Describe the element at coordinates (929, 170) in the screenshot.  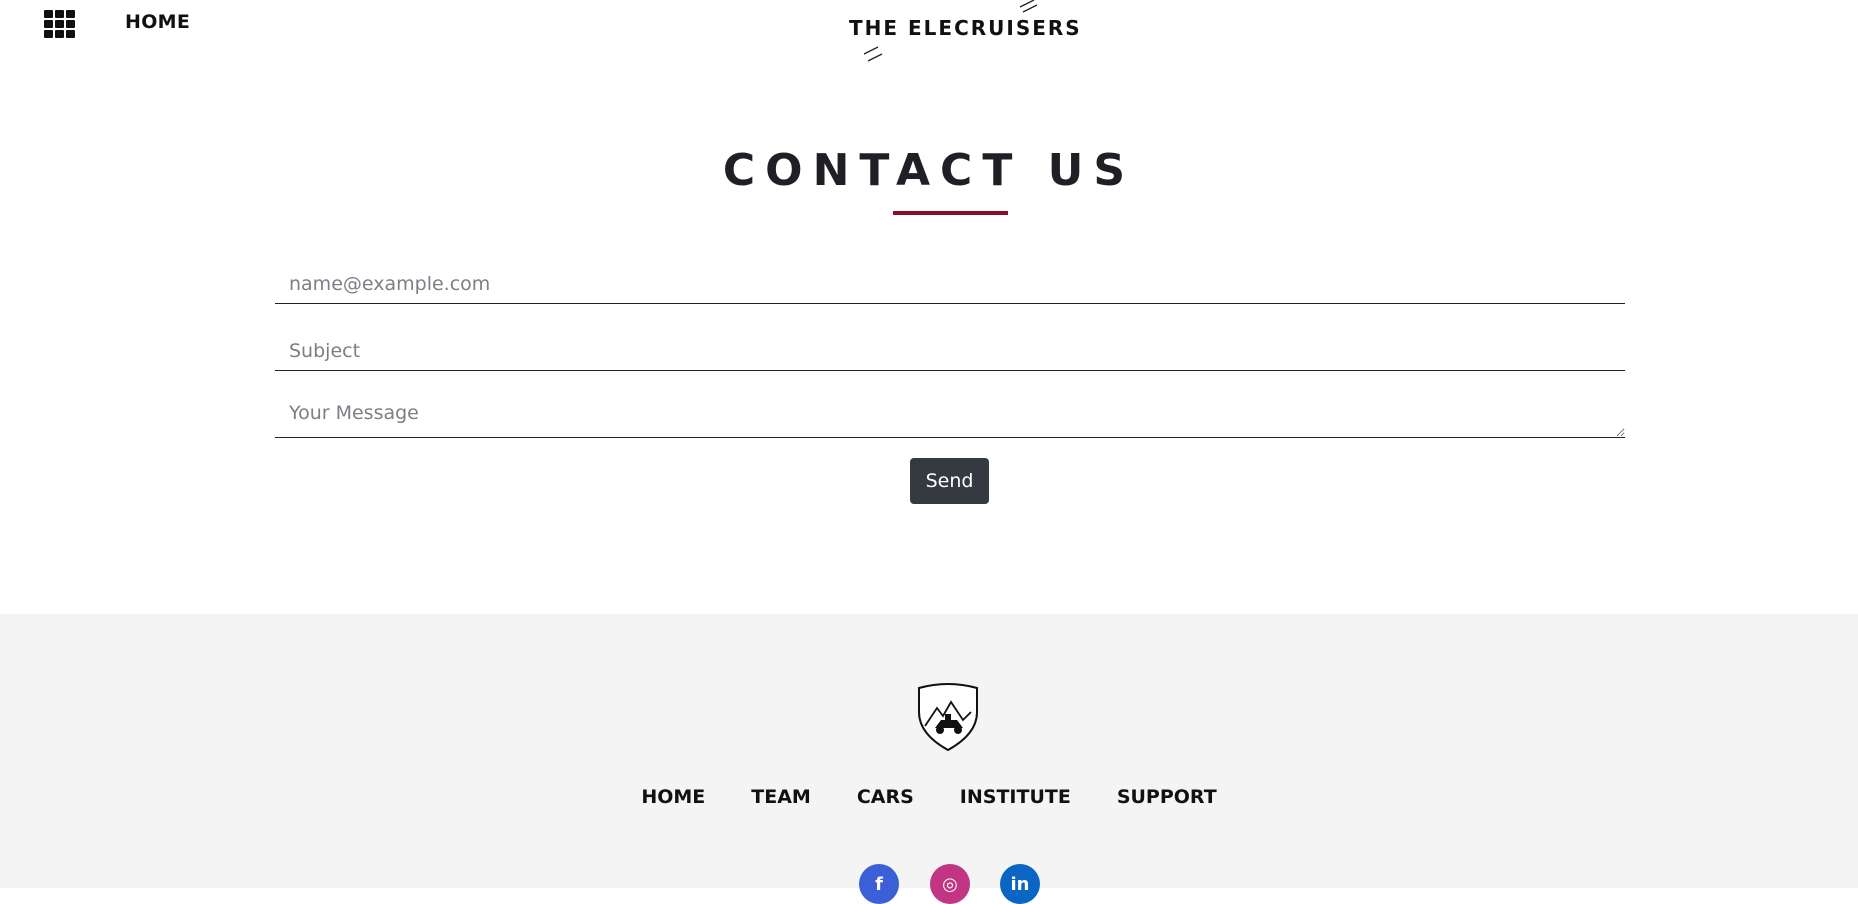
I see `contact-title: CONTACT US` at that location.